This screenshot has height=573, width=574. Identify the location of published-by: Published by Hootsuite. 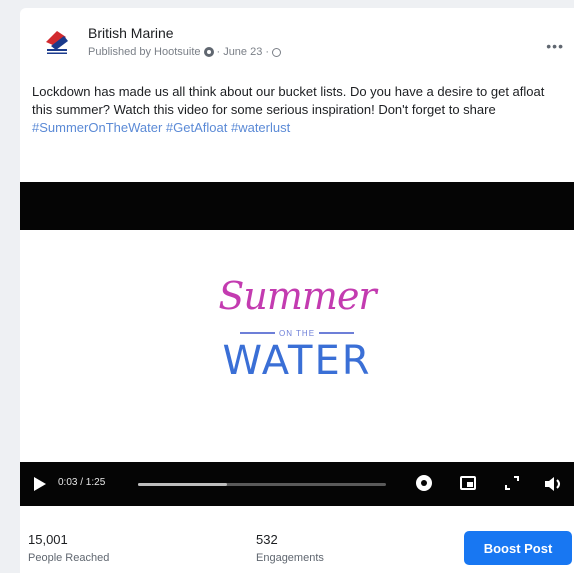
(144, 52).